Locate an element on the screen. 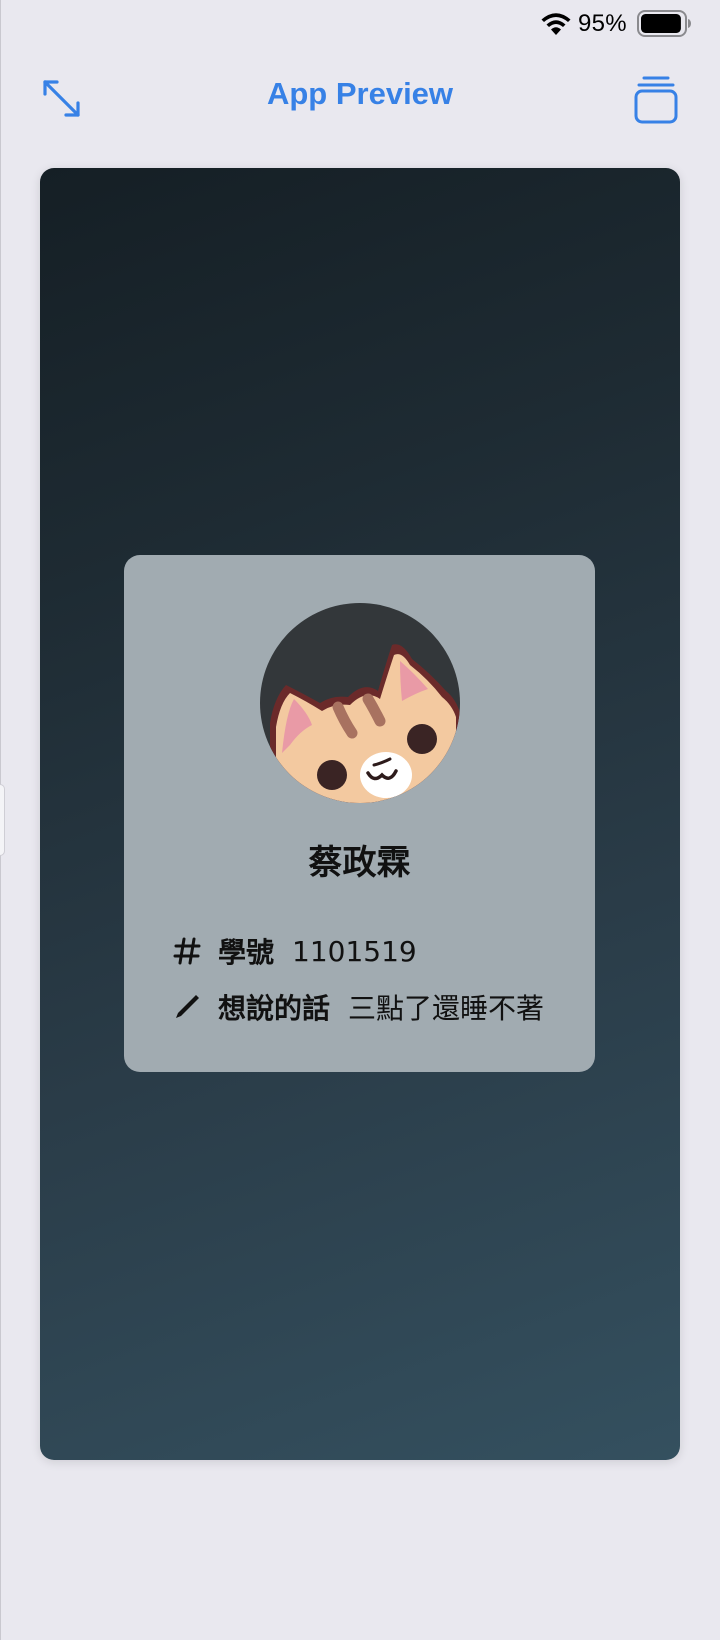 The image size is (720, 1640). message-row: 想說的話 三點了還睡不著 is located at coordinates (358, 1007).